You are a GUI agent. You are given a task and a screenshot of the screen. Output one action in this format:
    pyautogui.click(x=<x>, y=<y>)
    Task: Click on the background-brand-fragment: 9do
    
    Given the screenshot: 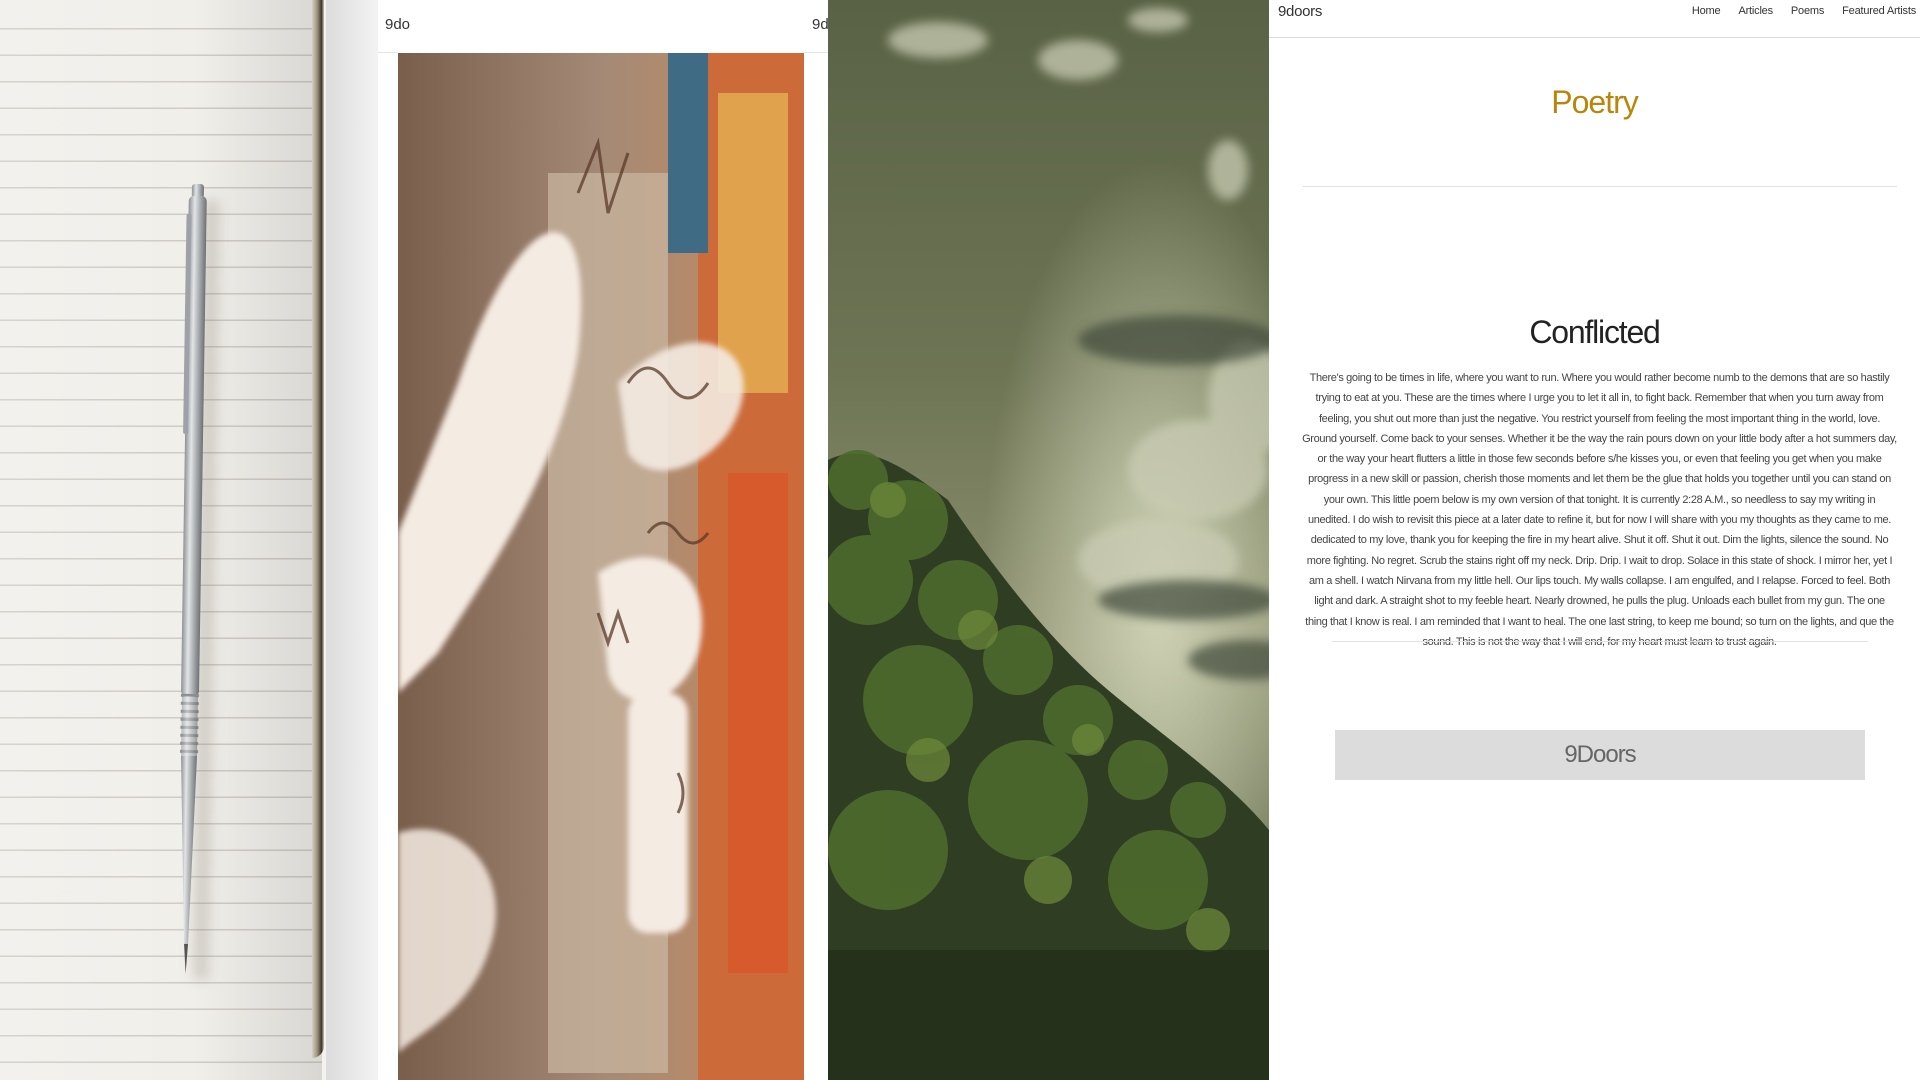 What is the action you would take?
    pyautogui.click(x=398, y=24)
    